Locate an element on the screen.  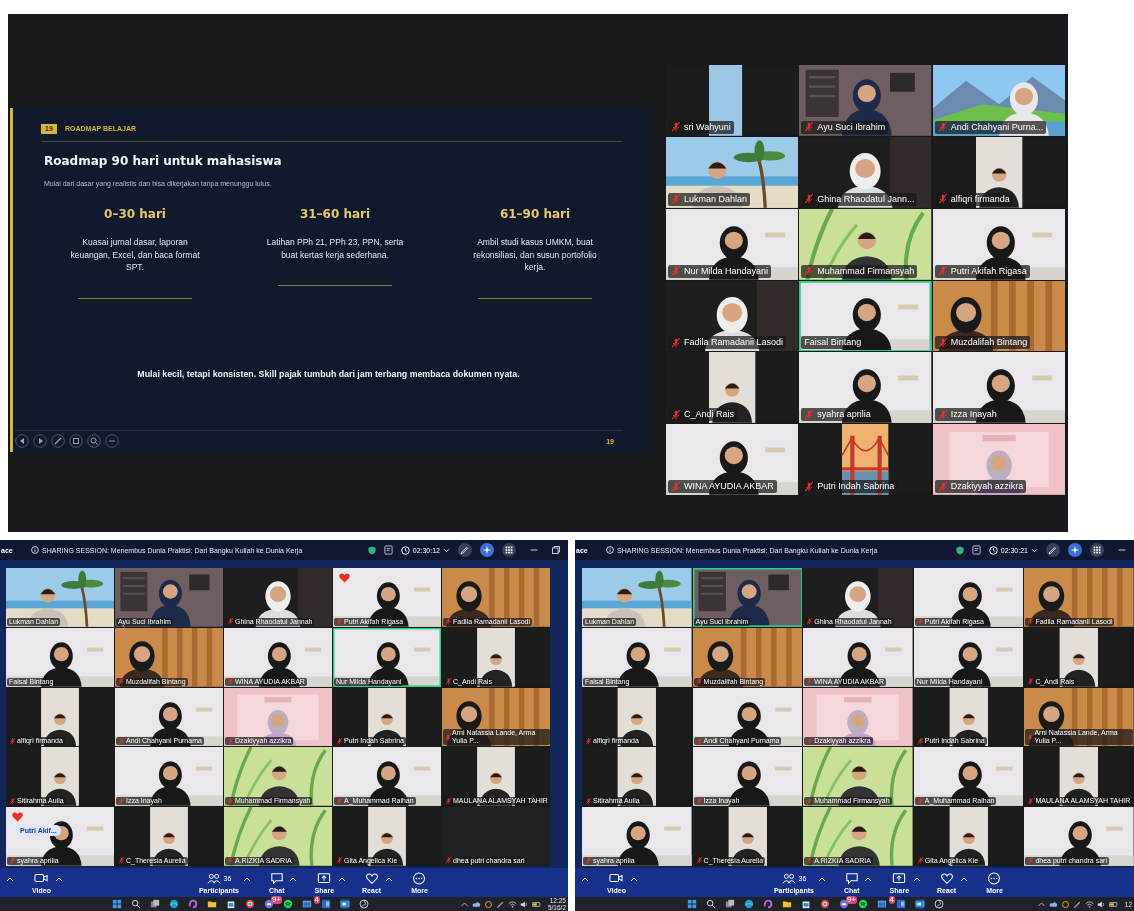
slides-icon is located at coordinates (76, 441).